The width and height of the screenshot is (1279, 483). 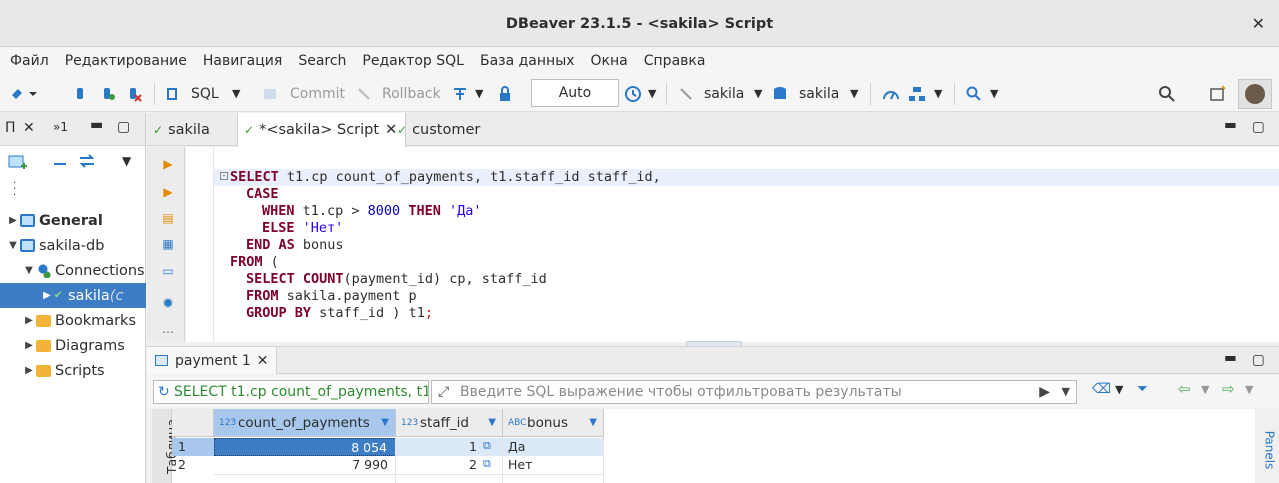 I want to click on menu-help: Справка, so click(x=675, y=61).